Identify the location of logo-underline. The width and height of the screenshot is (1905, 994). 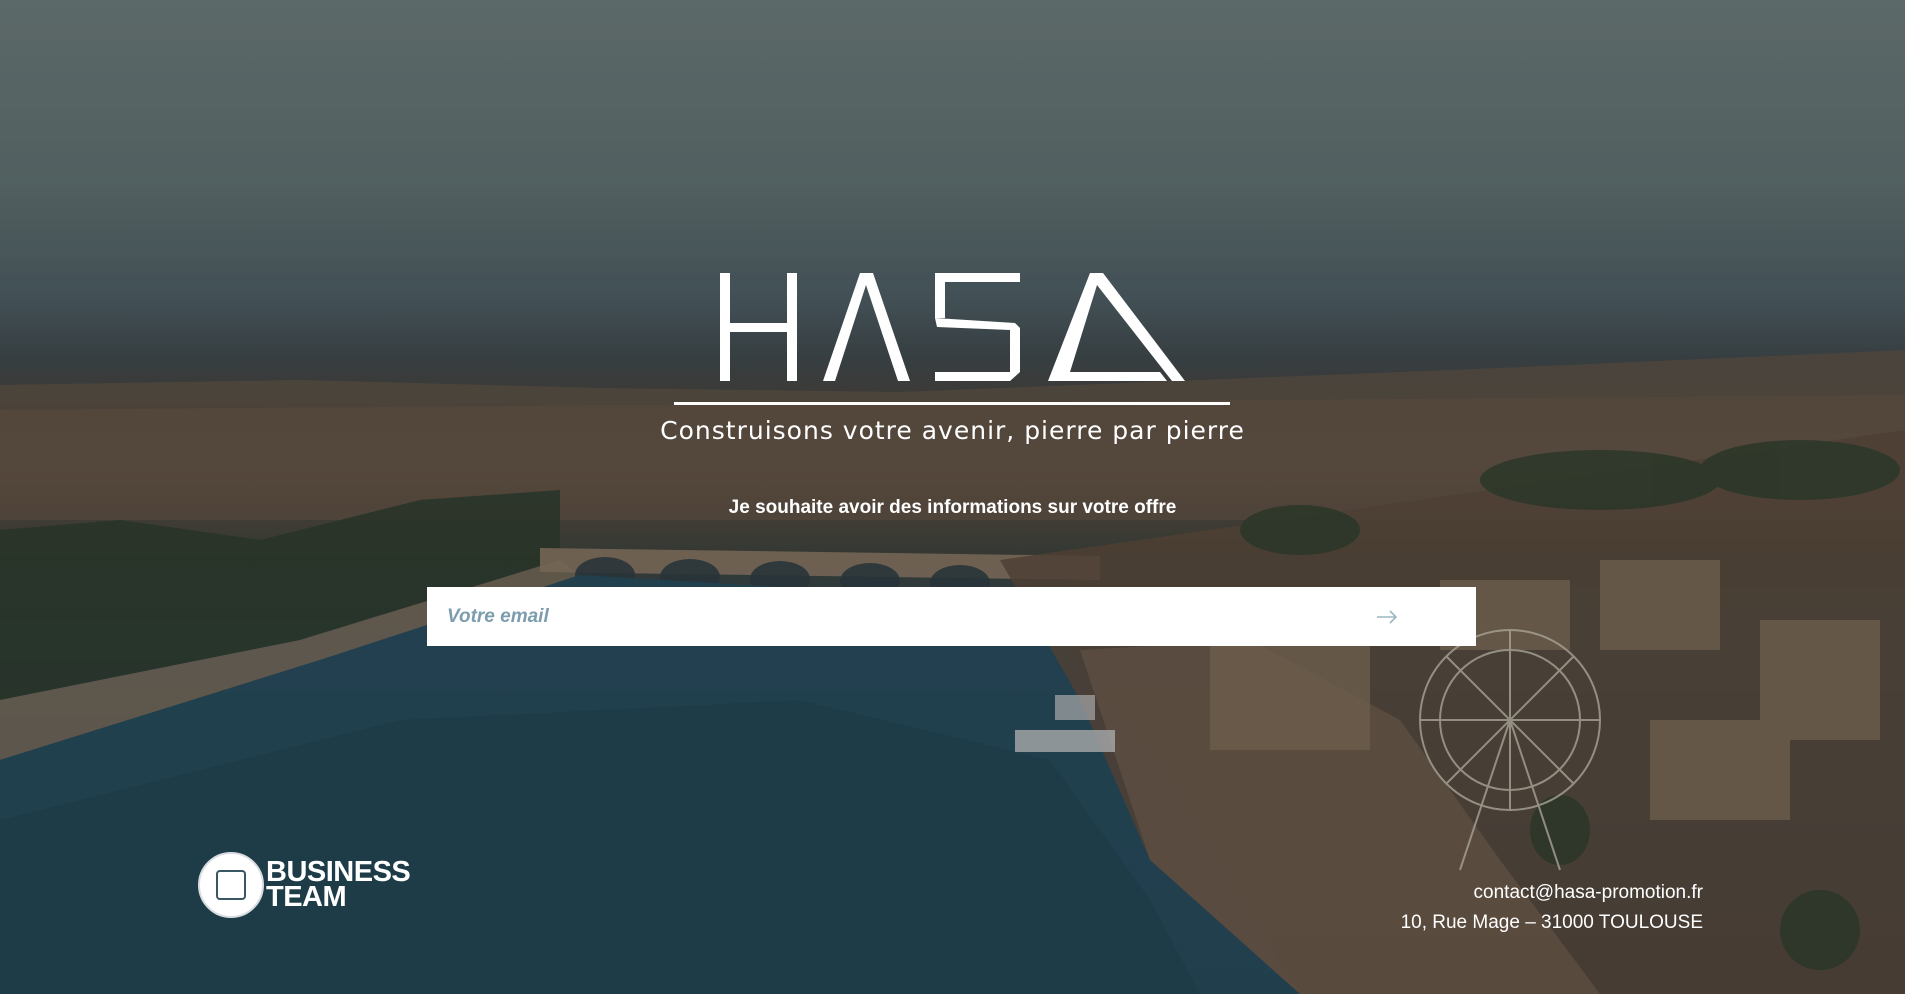
(952, 403).